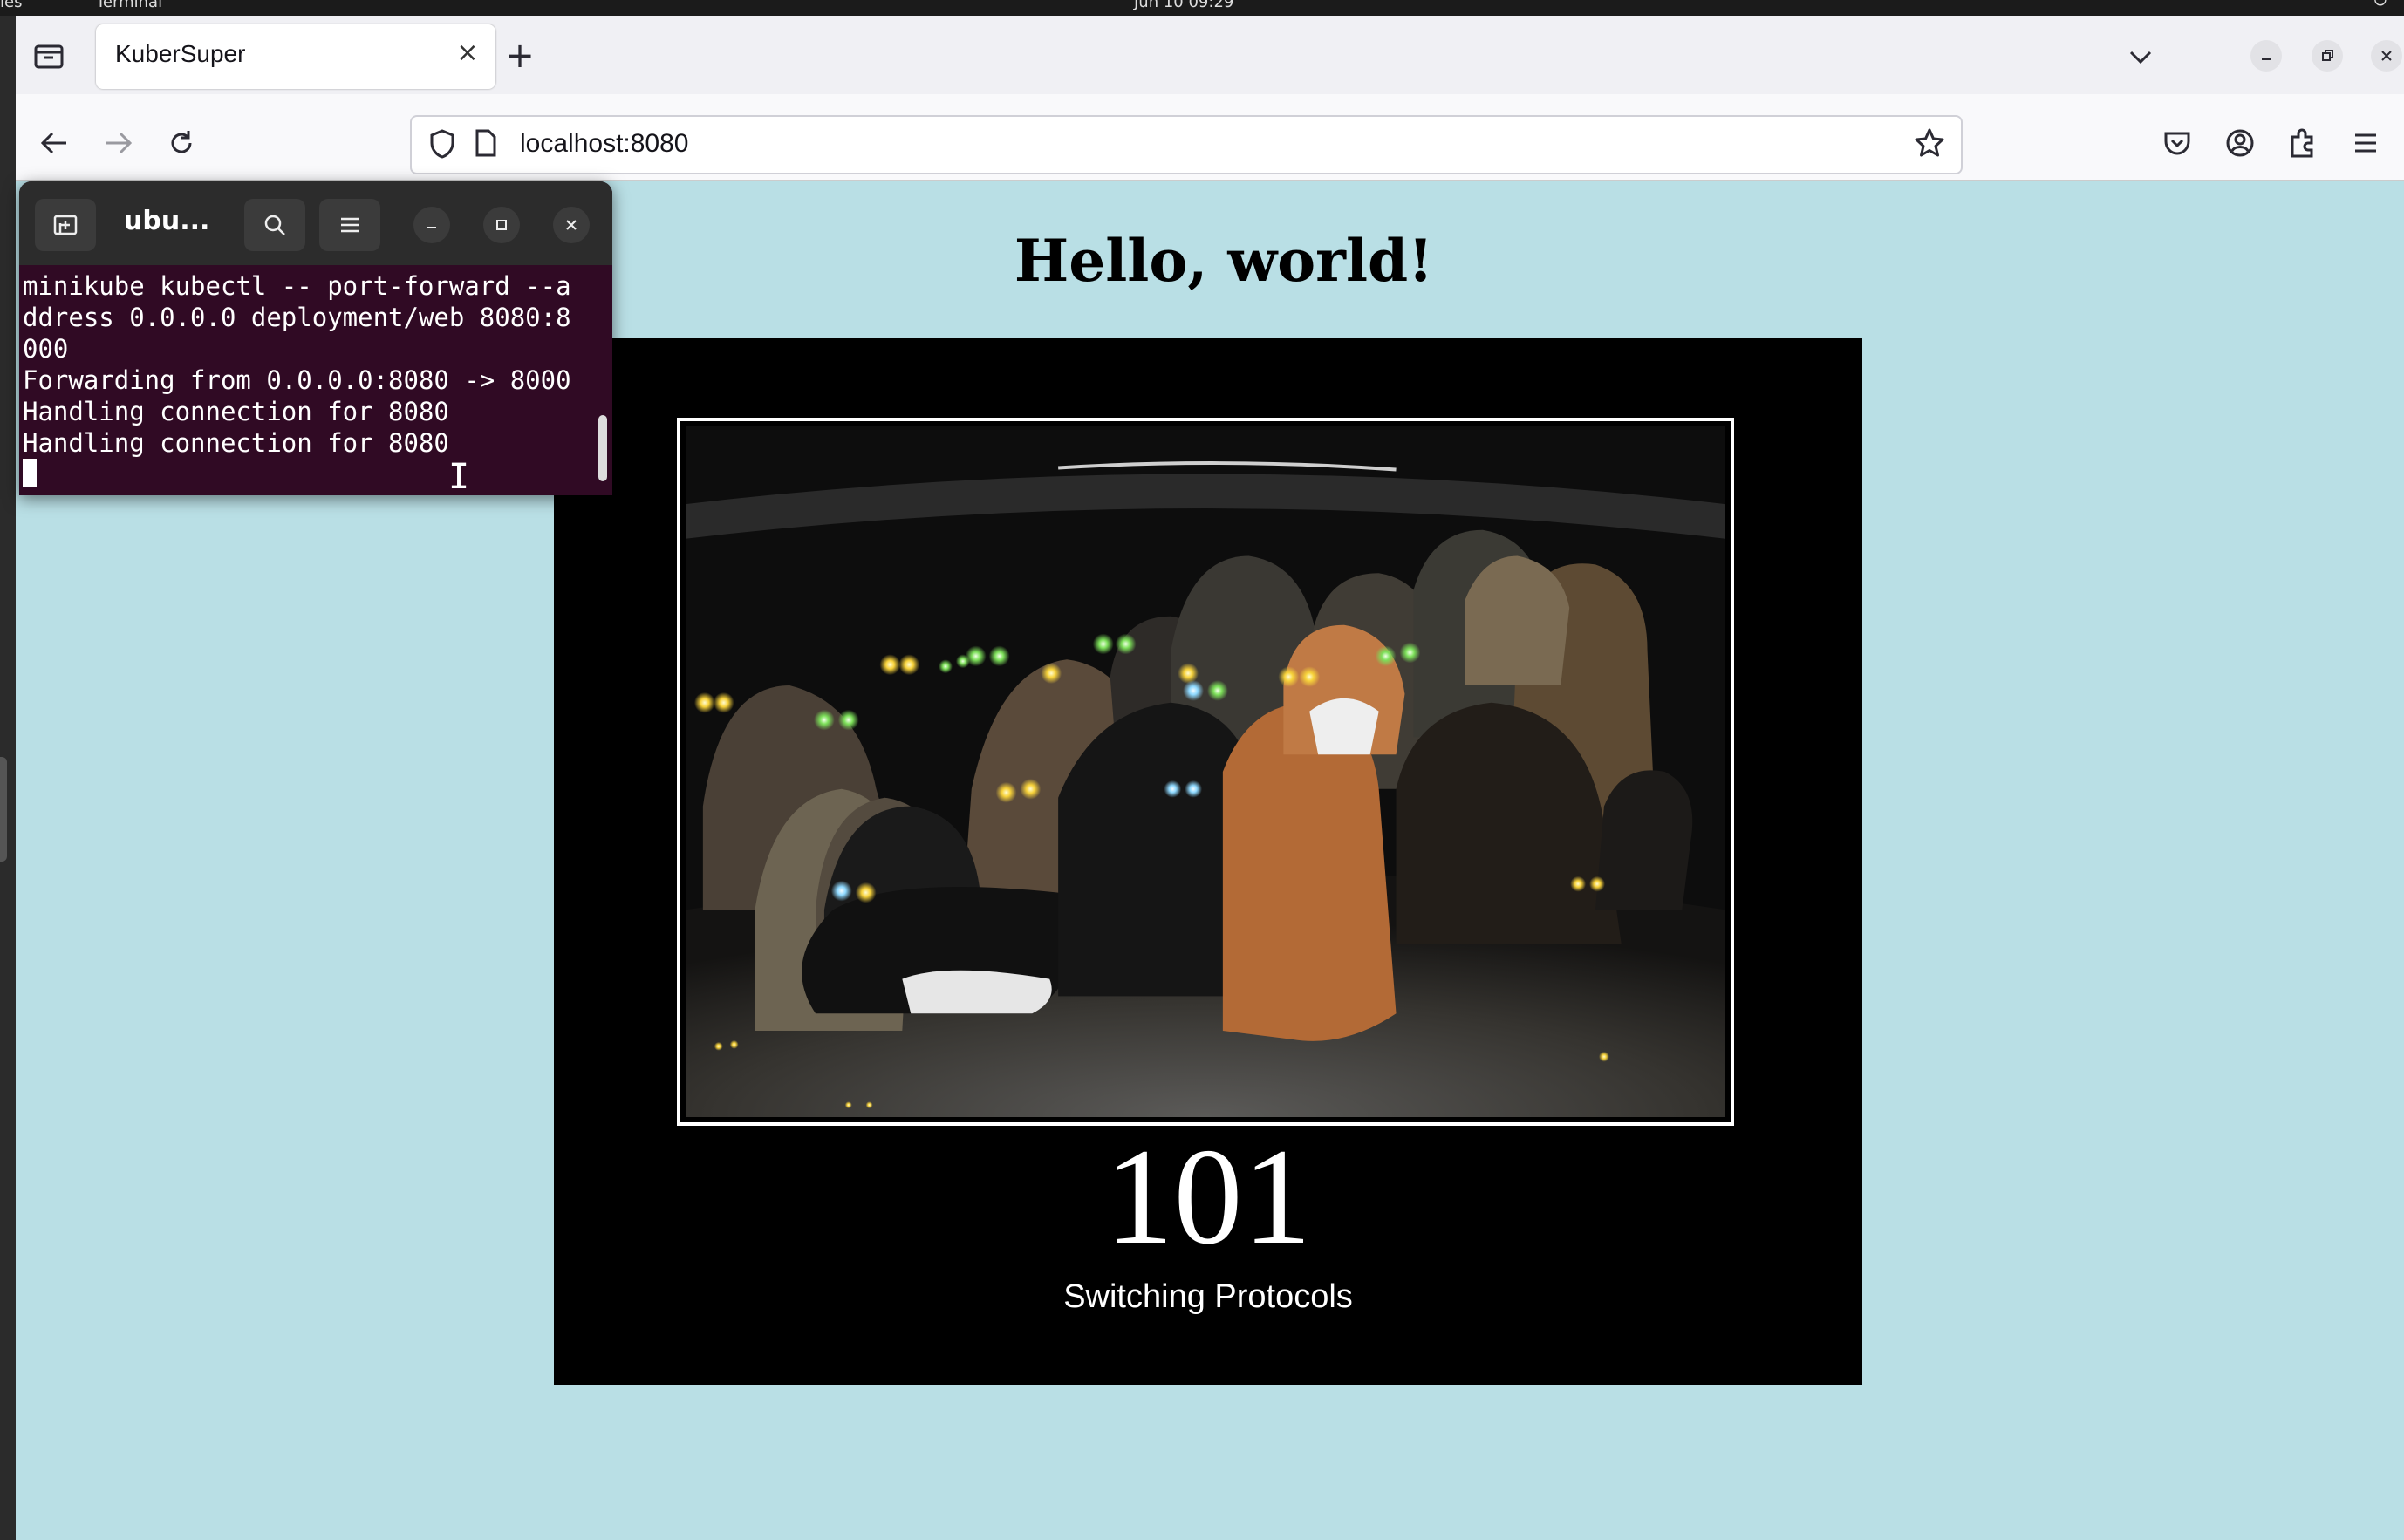 The width and height of the screenshot is (2404, 1540). What do you see at coordinates (468, 53) in the screenshot?
I see `close-tab-icon: ×` at bounding box center [468, 53].